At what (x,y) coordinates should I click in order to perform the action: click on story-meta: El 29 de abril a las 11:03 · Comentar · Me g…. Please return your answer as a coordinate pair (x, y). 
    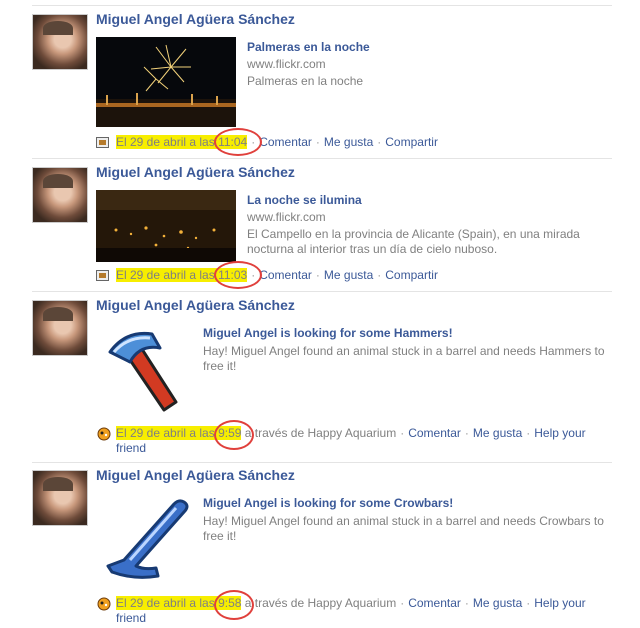
    Looking at the image, I should click on (277, 275).